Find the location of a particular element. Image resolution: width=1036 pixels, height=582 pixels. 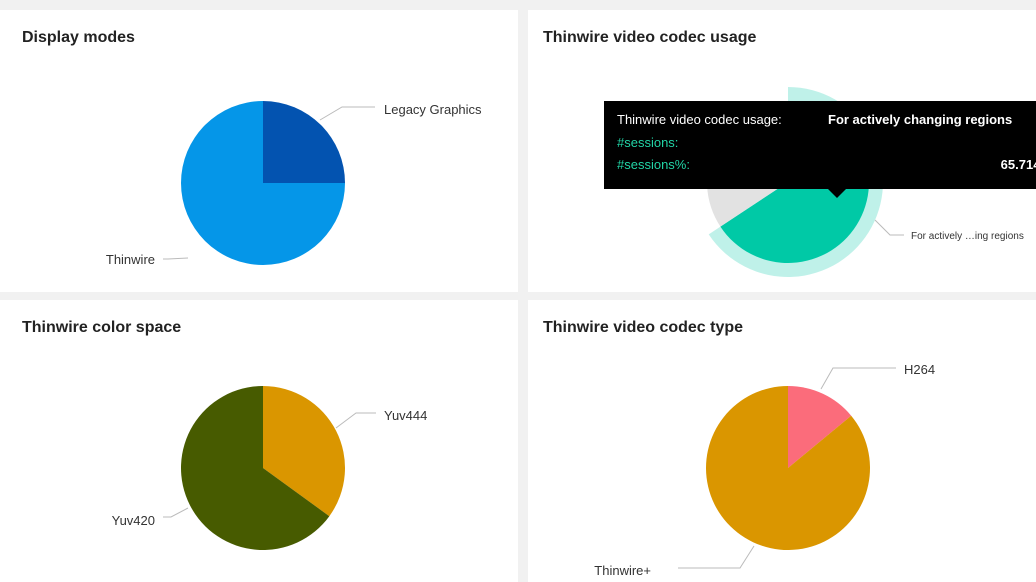

tooltip-value: 65.714% is located at coordinates (1018, 164).